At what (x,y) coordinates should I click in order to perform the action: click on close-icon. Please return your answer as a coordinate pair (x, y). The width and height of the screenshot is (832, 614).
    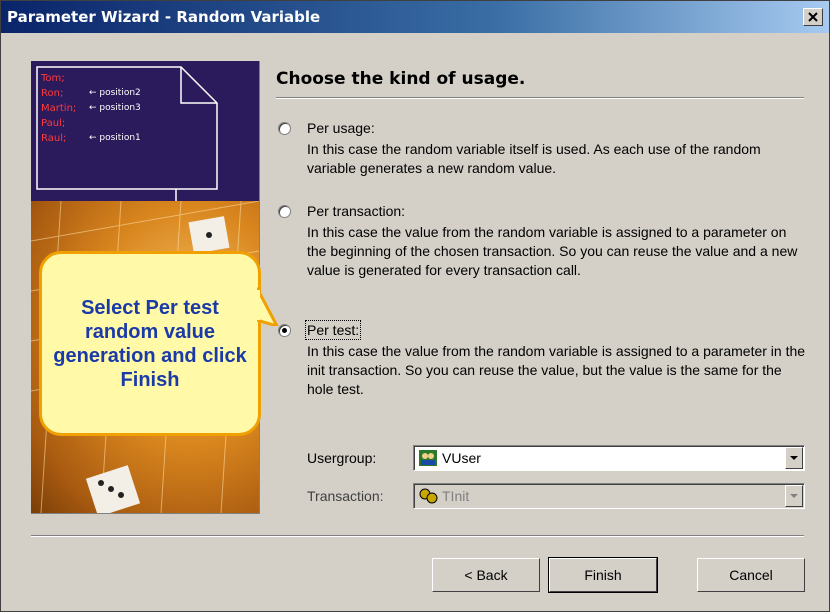
    Looking at the image, I should click on (813, 17).